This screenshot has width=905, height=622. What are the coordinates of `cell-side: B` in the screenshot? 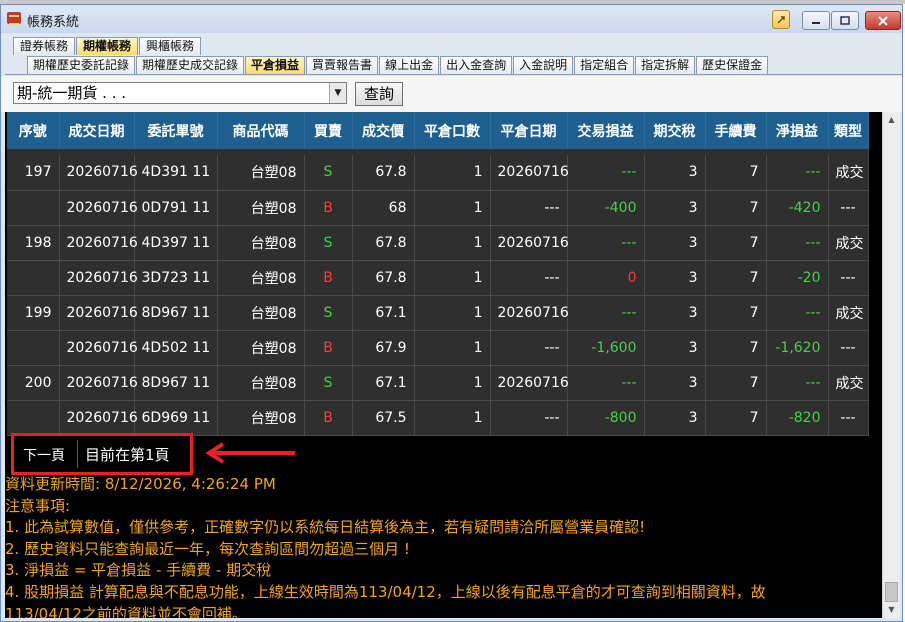 It's located at (328, 418).